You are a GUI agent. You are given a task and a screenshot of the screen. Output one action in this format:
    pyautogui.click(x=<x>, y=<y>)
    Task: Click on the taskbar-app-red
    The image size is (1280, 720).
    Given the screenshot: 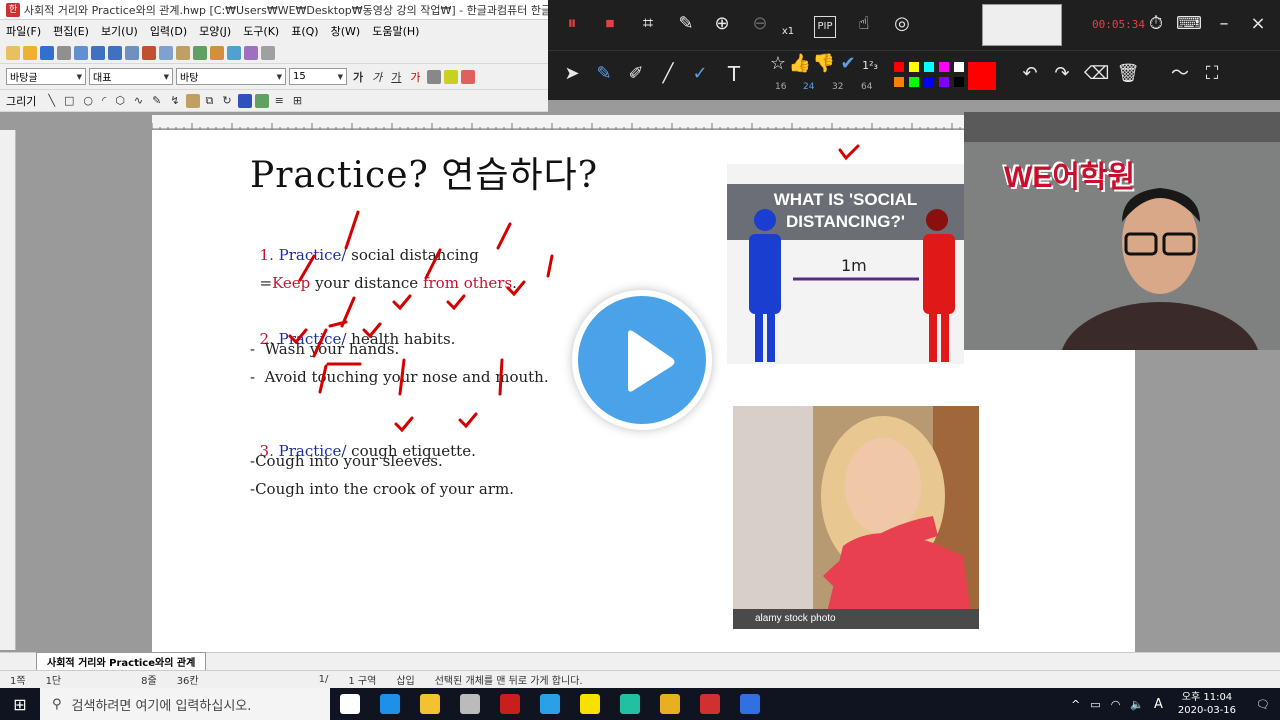 What is the action you would take?
    pyautogui.click(x=510, y=704)
    